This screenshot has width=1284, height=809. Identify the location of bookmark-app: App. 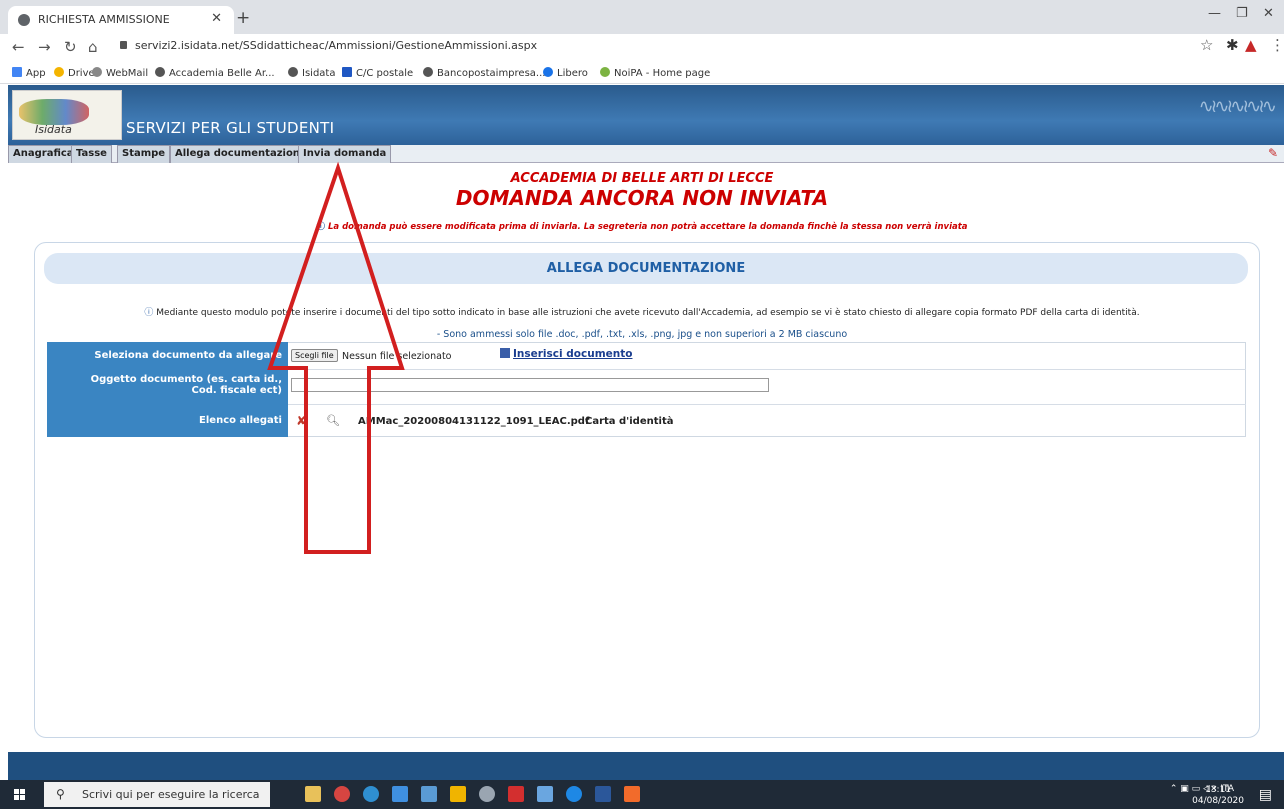
(29, 73).